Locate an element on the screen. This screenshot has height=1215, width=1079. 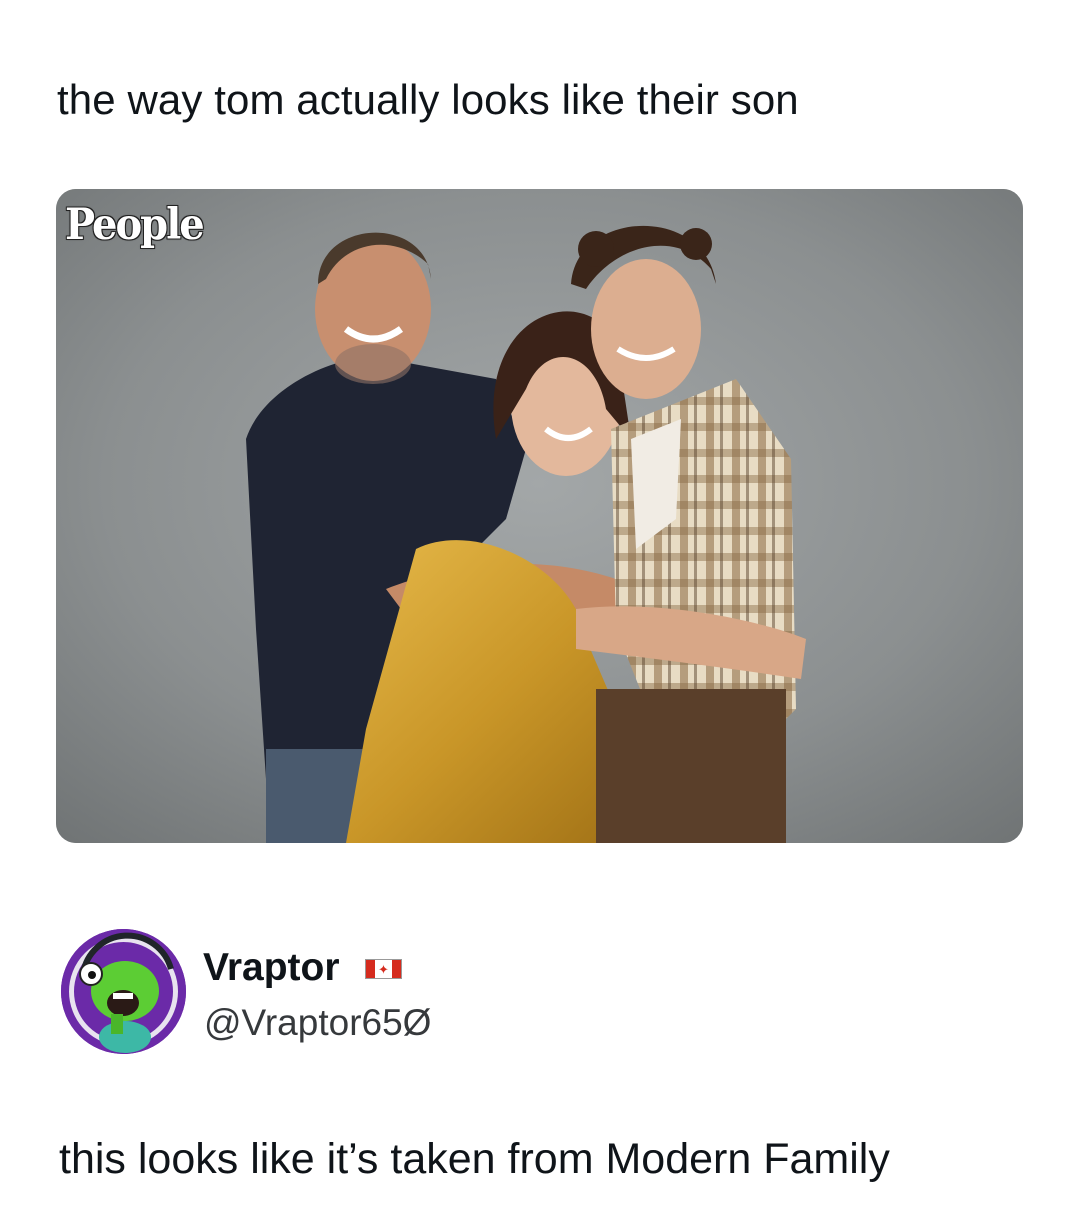
avatar is located at coordinates (123, 991).